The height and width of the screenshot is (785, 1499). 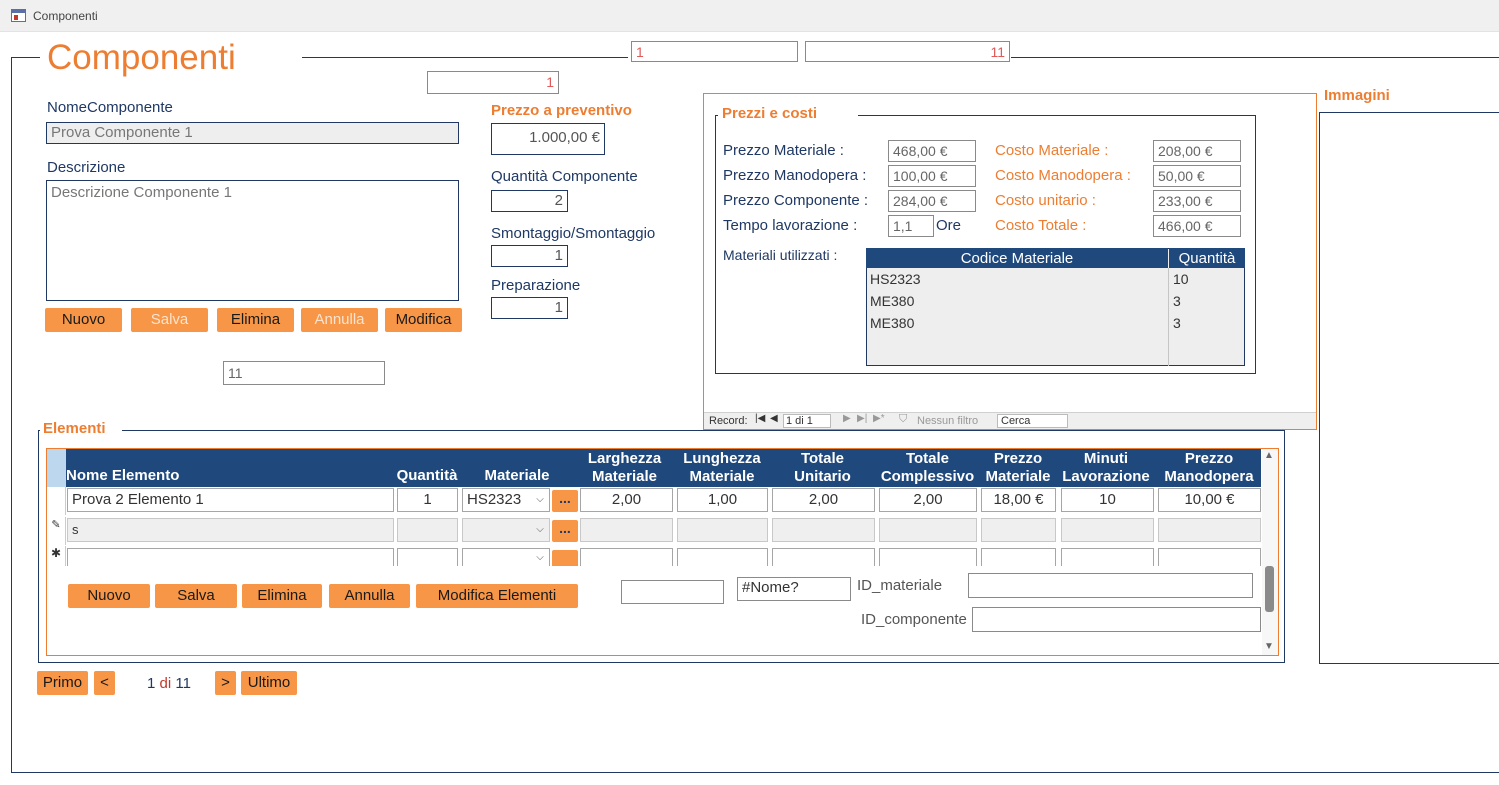 I want to click on salva-button: Salva, so click(x=169, y=320).